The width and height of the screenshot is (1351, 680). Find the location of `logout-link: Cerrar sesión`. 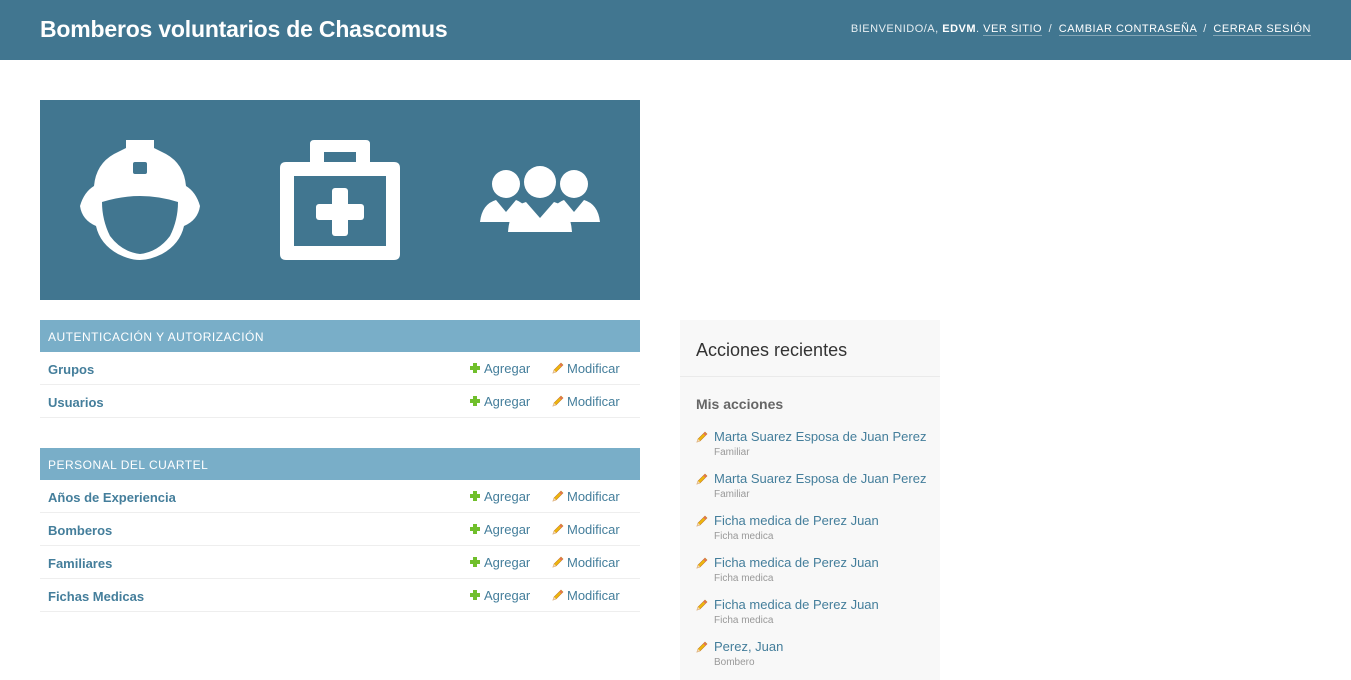

logout-link: Cerrar sesión is located at coordinates (1262, 29).